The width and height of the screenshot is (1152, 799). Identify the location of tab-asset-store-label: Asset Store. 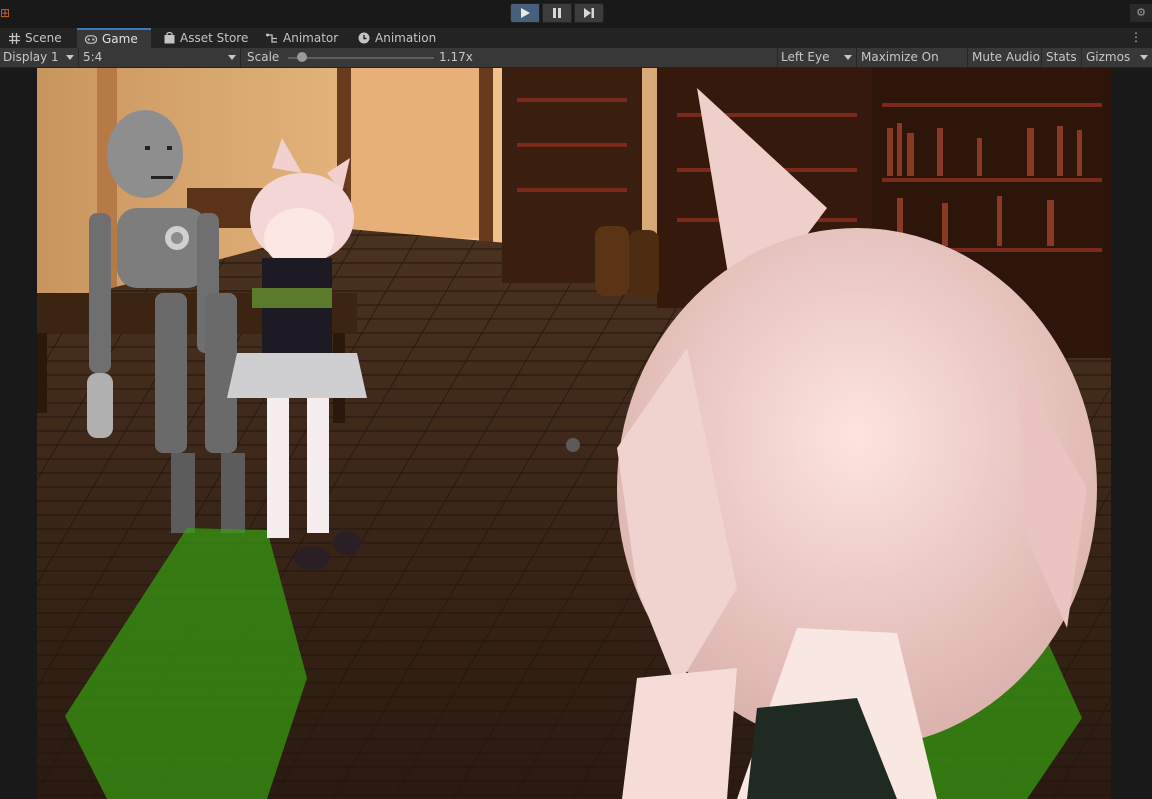
(214, 38).